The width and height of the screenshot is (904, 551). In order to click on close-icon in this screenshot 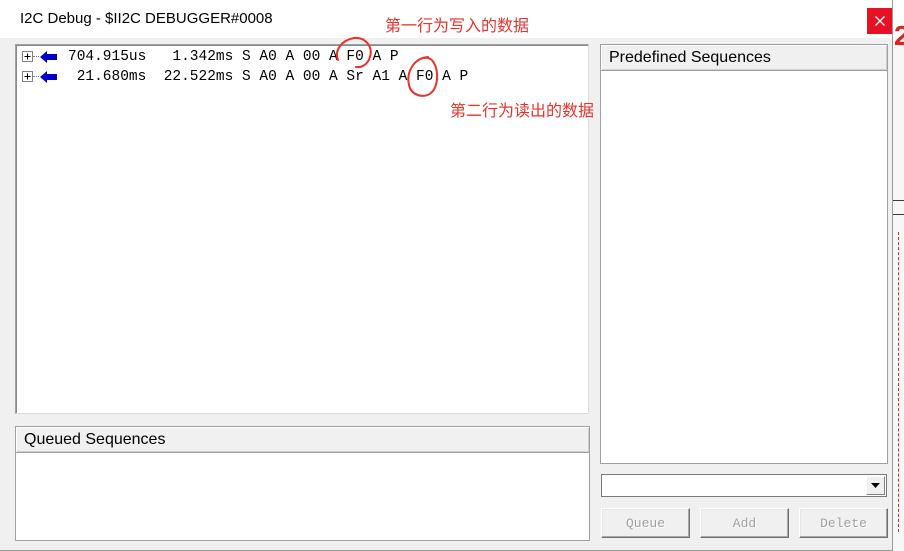, I will do `click(879, 21)`.